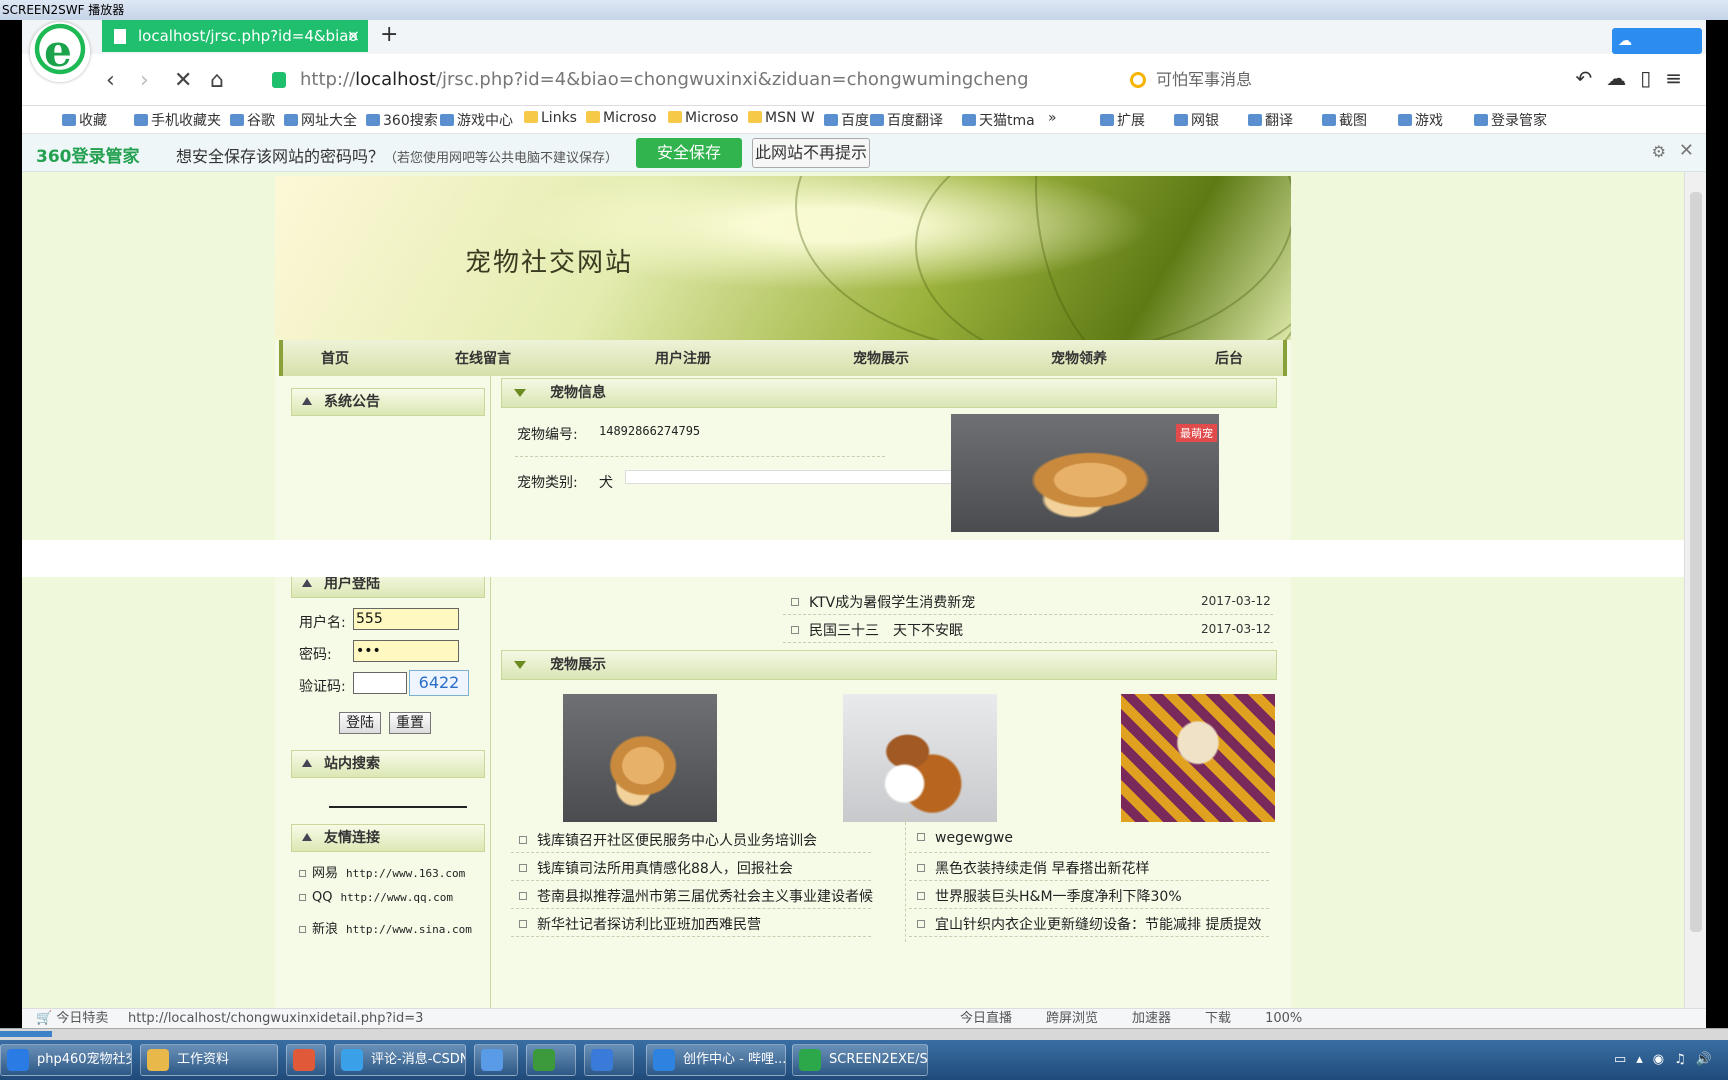  What do you see at coordinates (1420, 120) in the screenshot?
I see `bookmark-item: 游戏` at bounding box center [1420, 120].